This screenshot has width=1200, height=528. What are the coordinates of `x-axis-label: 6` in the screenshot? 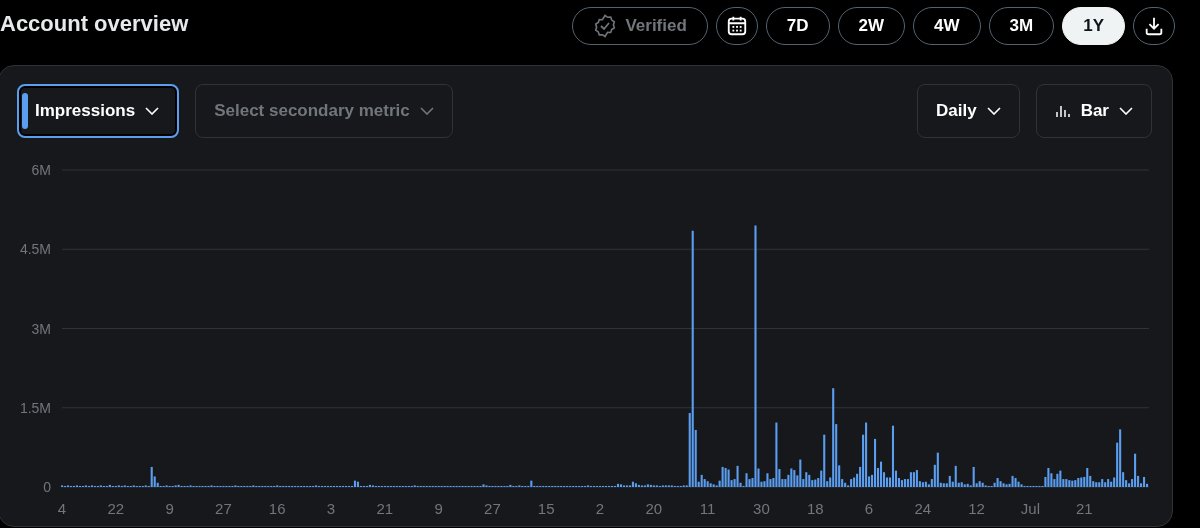 It's located at (869, 508).